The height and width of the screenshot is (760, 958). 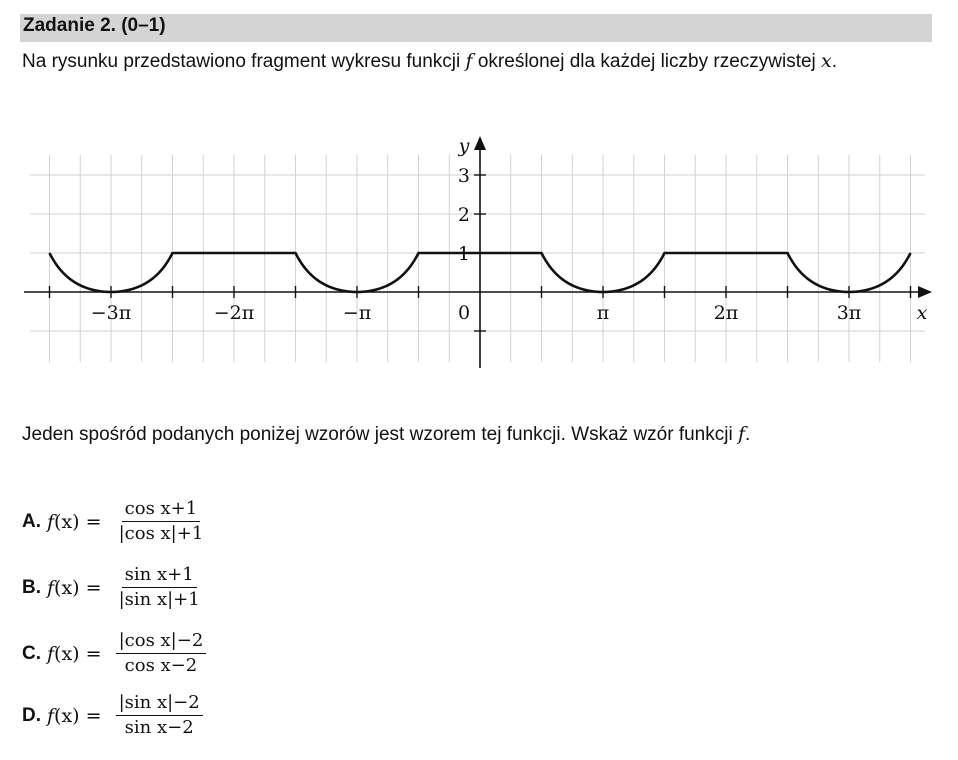 I want to click on option-fraction: cos x+1 |cos x|+1, so click(x=161, y=521).